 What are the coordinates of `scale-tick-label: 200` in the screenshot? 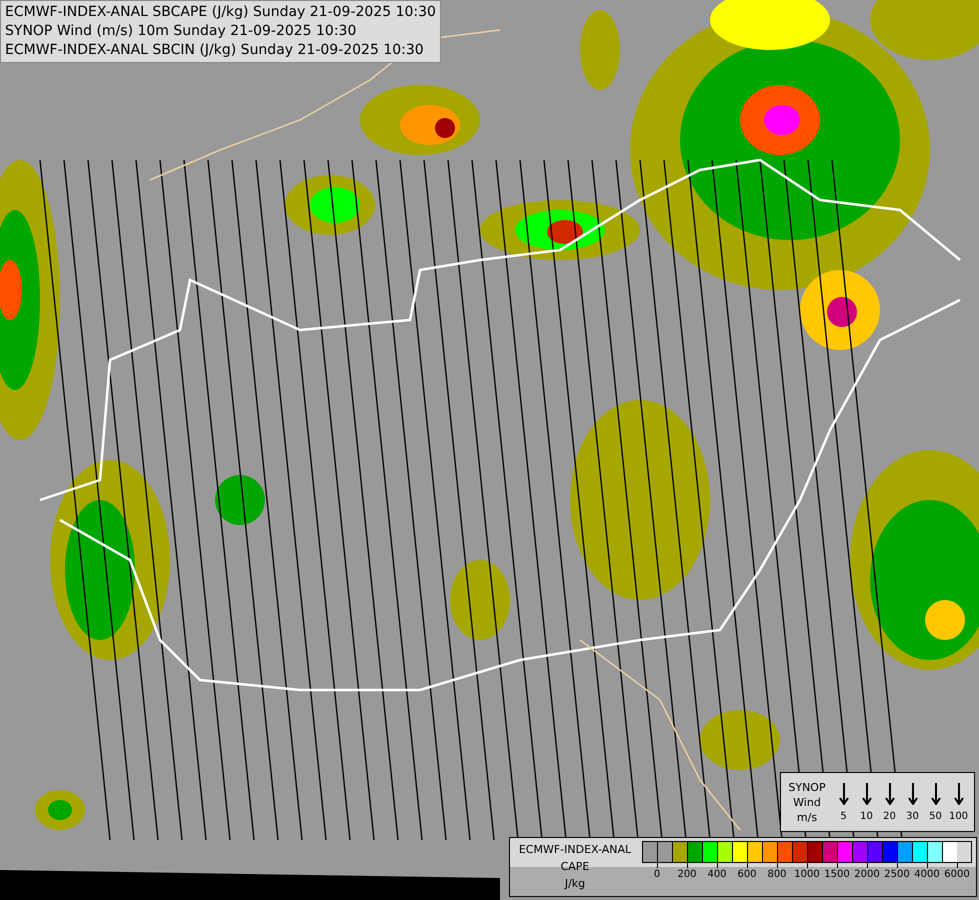 It's located at (687, 871).